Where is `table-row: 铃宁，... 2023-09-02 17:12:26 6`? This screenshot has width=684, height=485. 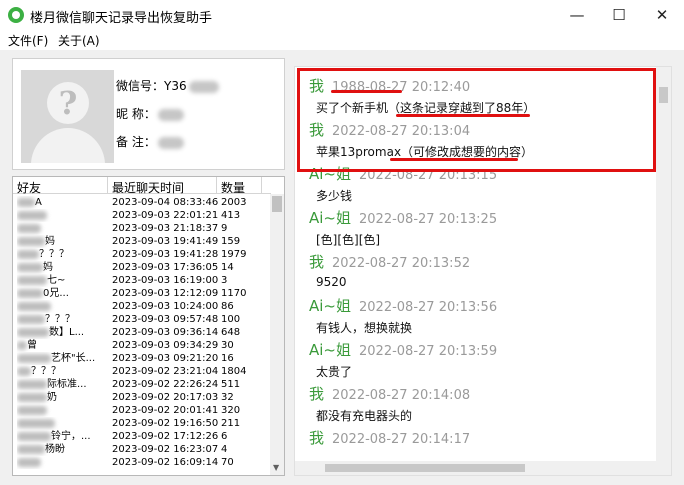 table-row: 铃宁，... 2023-09-02 17:12:26 6 is located at coordinates (142, 436).